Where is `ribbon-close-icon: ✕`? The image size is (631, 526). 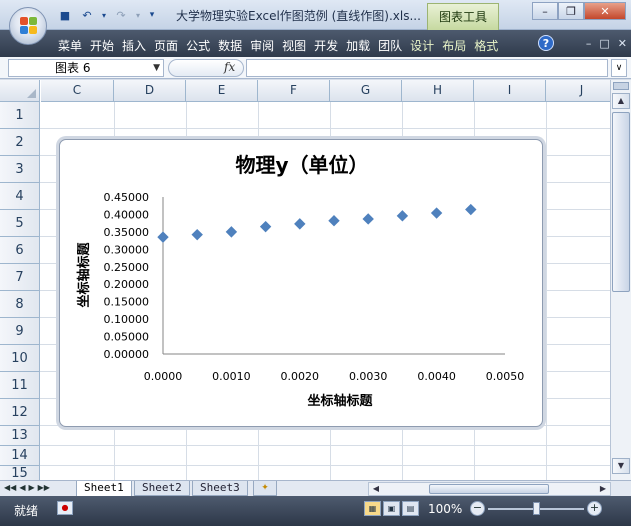 ribbon-close-icon: ✕ is located at coordinates (622, 43).